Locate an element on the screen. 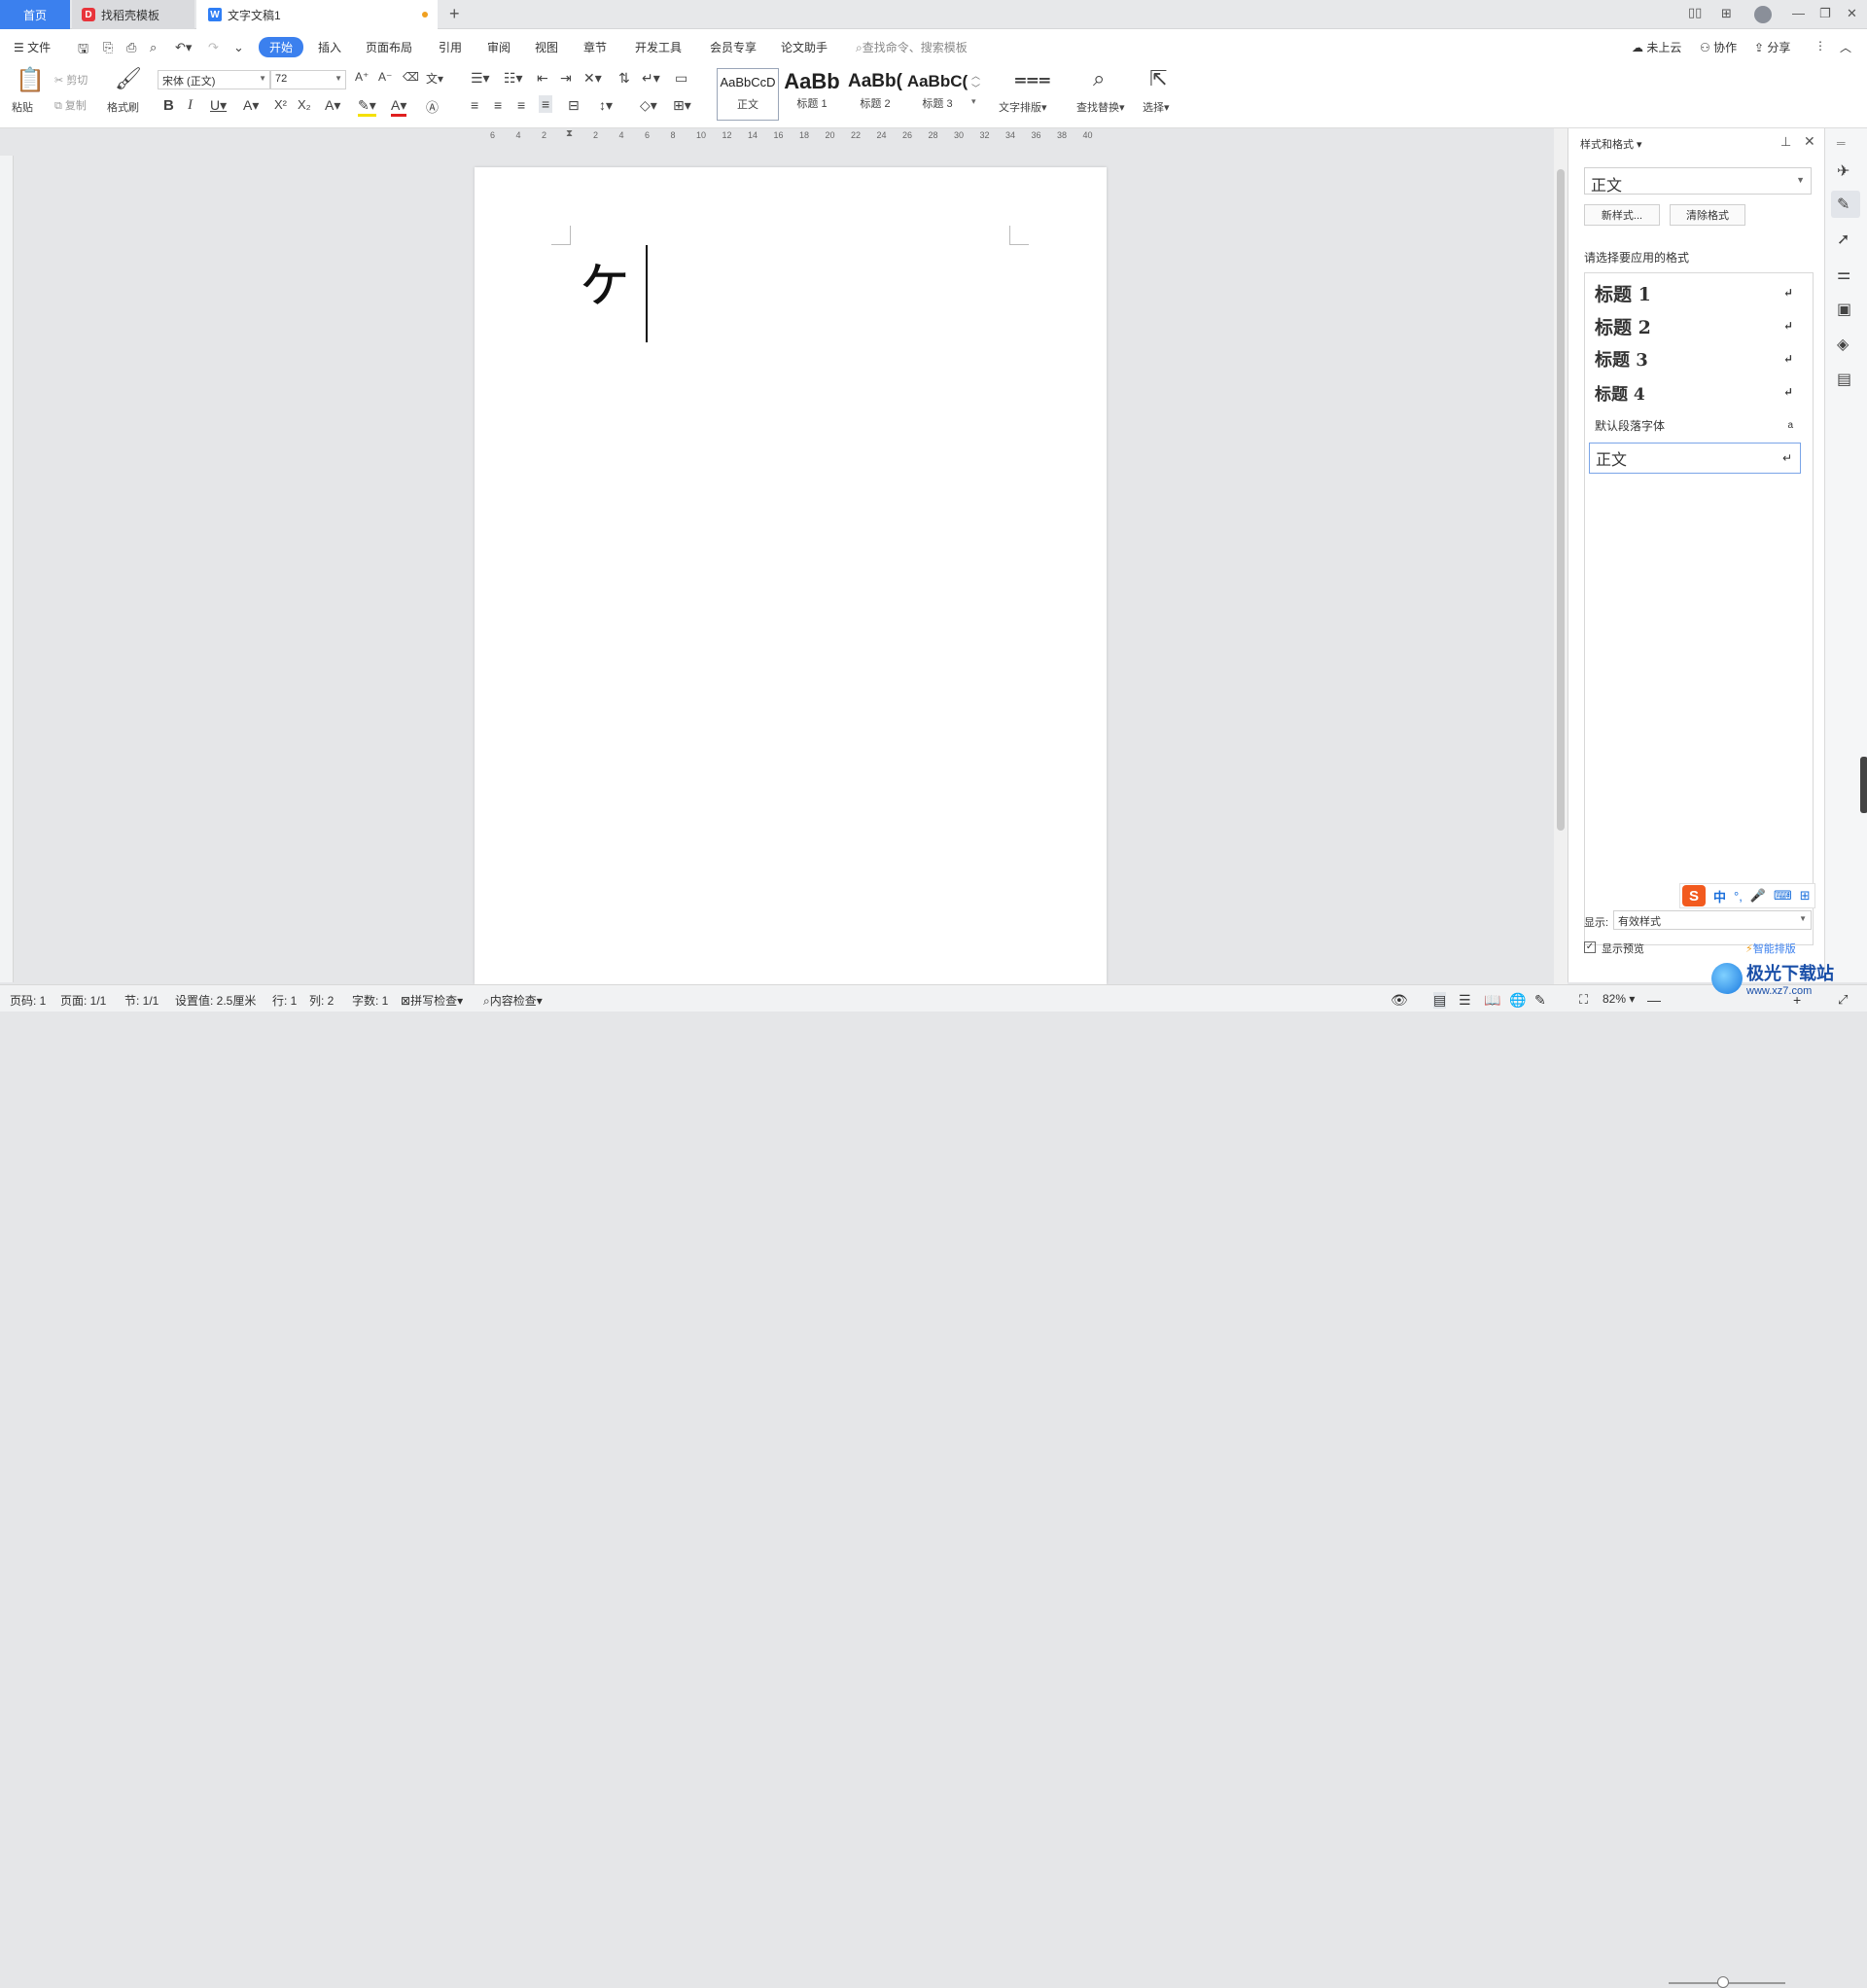 This screenshot has height=1988, width=1867. font-name-select: 宋体 (正文) ▼ is located at coordinates (214, 79).